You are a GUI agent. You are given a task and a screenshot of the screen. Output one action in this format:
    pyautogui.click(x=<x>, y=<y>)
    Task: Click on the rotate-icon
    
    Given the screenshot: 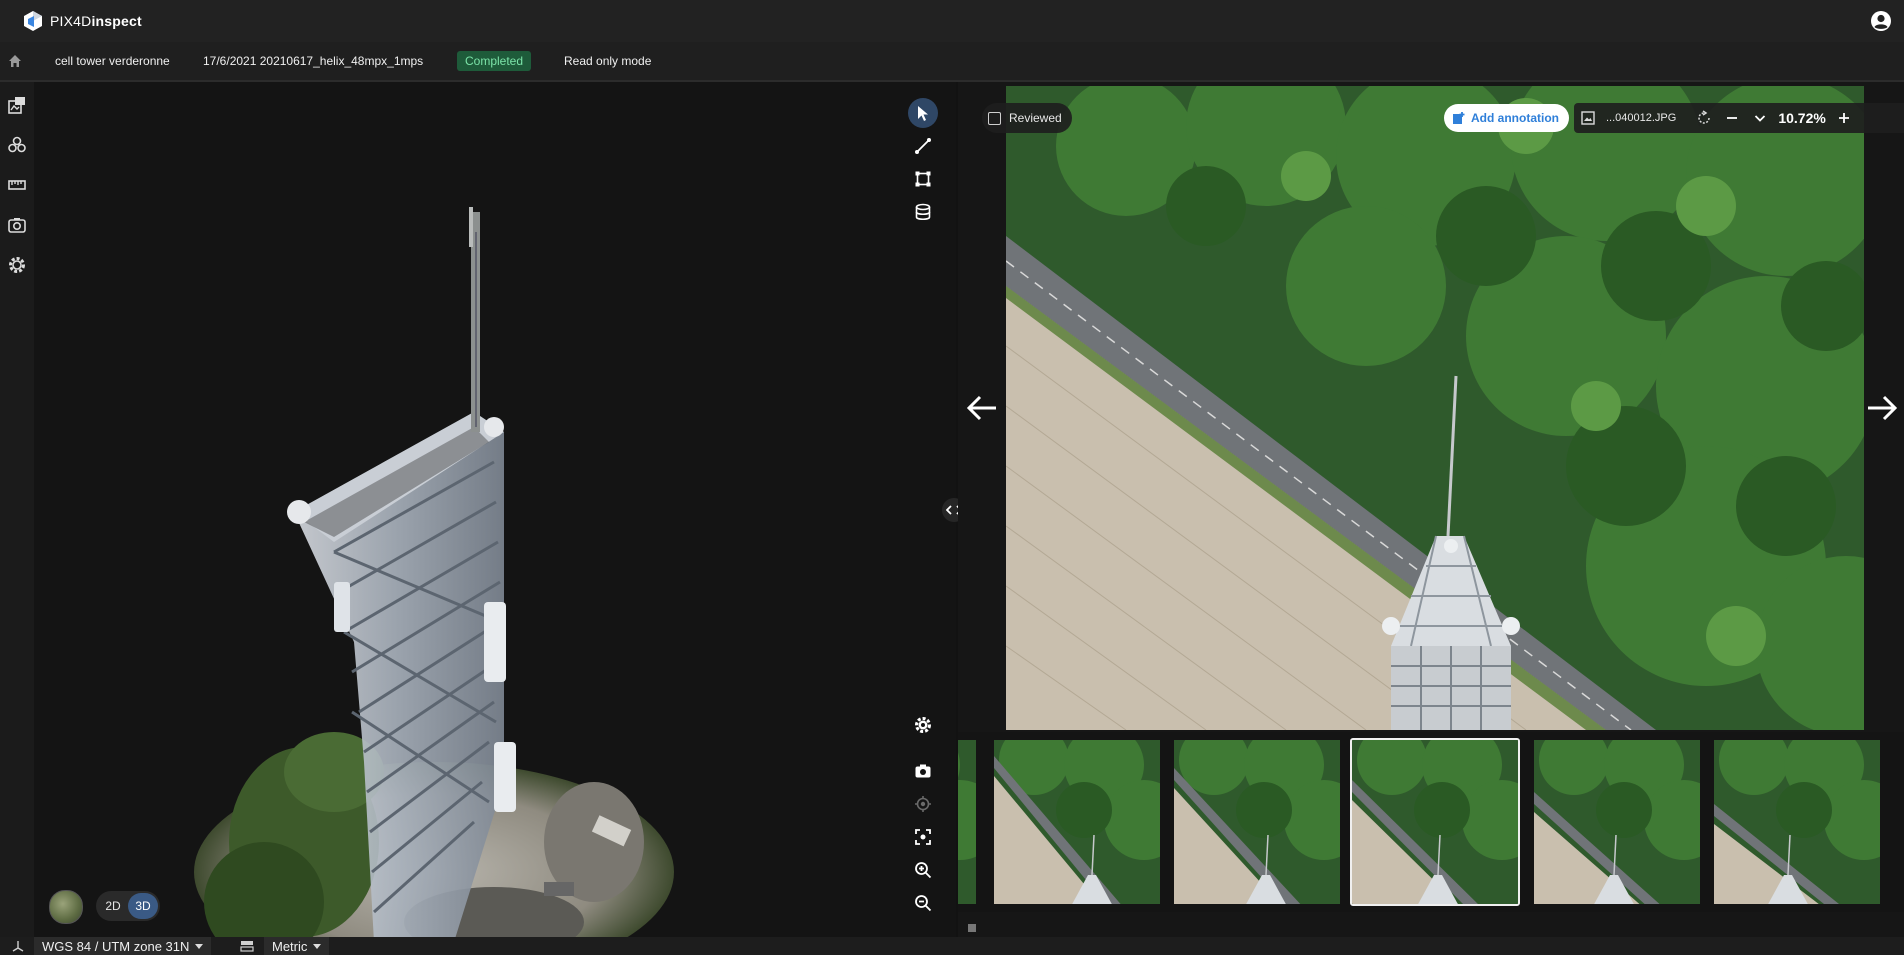 What is the action you would take?
    pyautogui.click(x=1704, y=117)
    